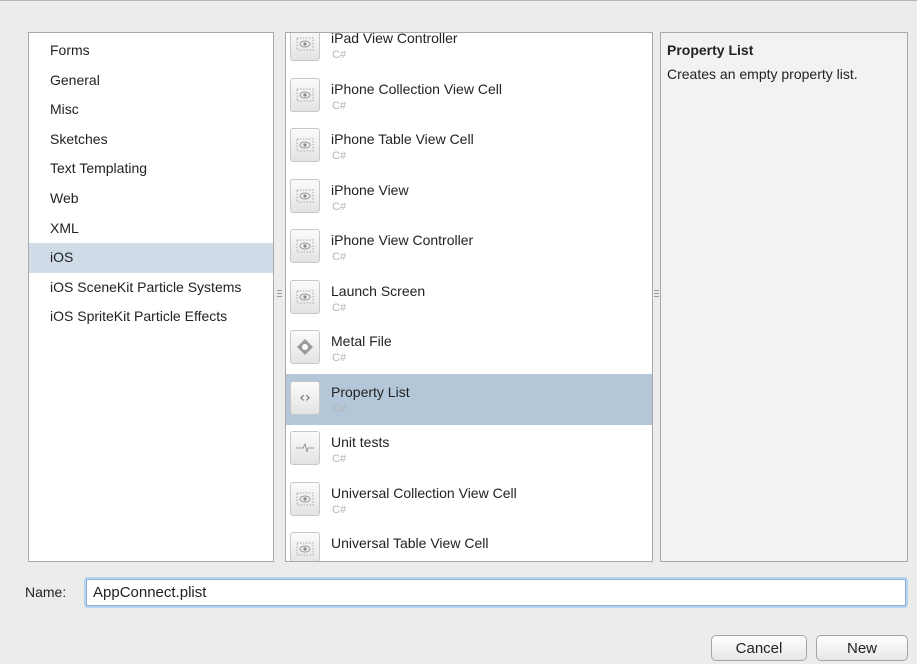 This screenshot has width=917, height=664. I want to click on template-name: iPhone Collection View Cell, so click(416, 88).